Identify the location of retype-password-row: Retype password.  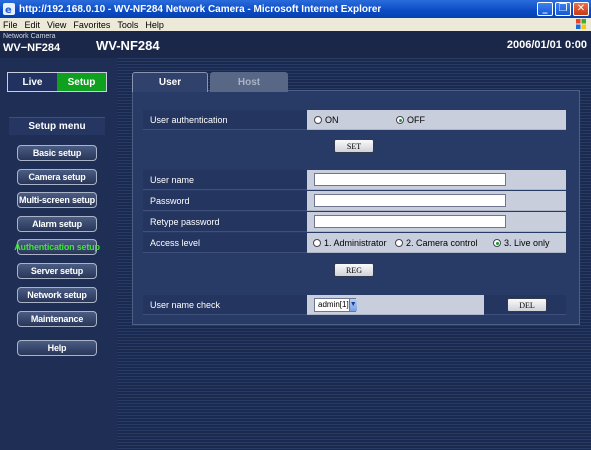
(354, 222).